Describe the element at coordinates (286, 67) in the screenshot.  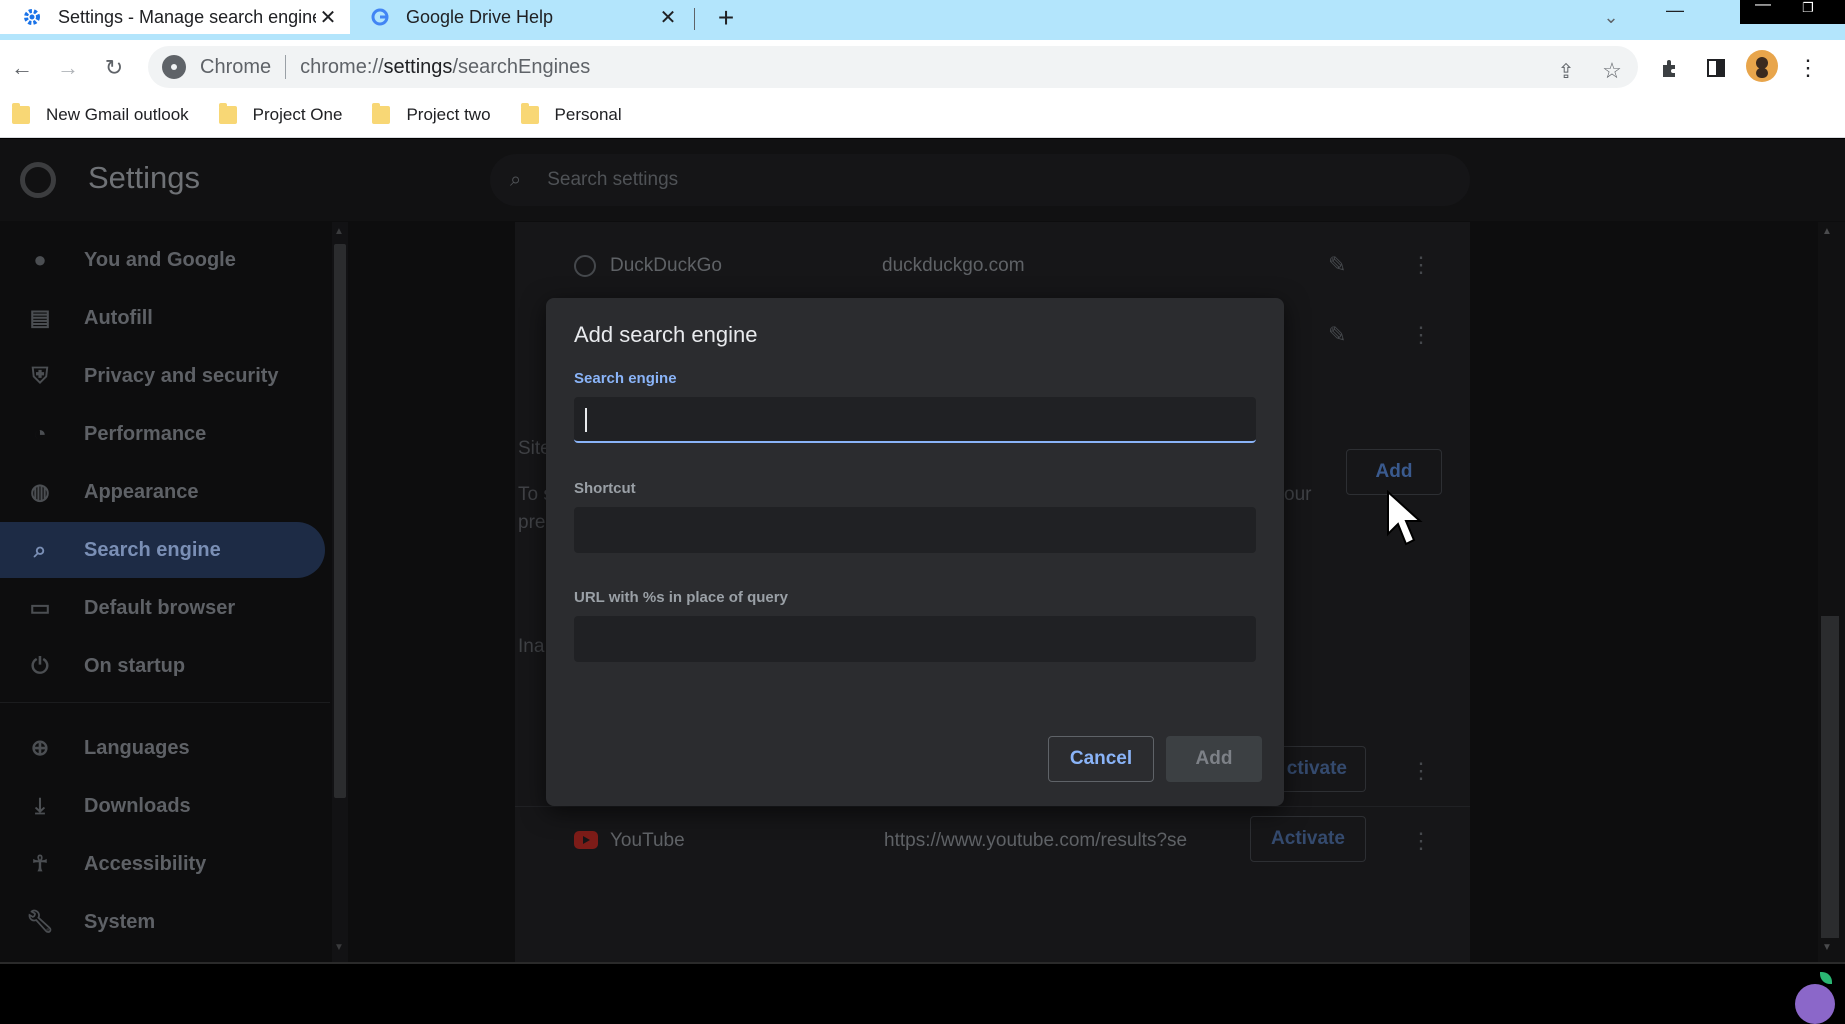
I see `omnibox-divider` at that location.